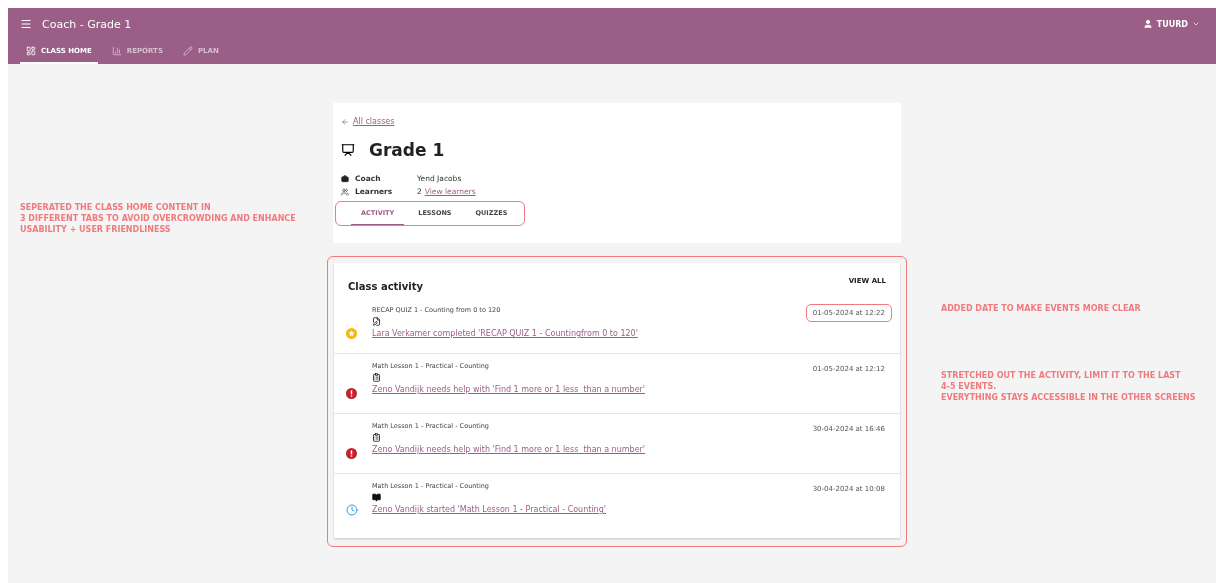  What do you see at coordinates (489, 509) in the screenshot?
I see `activity-link: Zeno Vandijk started 'Math Lesson 1 - Practical - Counting'` at bounding box center [489, 509].